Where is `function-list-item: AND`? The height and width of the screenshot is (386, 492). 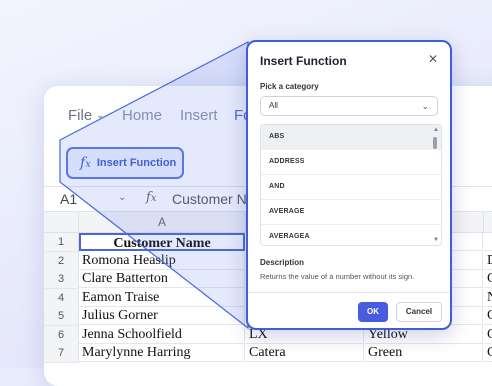 function-list-item: AND is located at coordinates (351, 187).